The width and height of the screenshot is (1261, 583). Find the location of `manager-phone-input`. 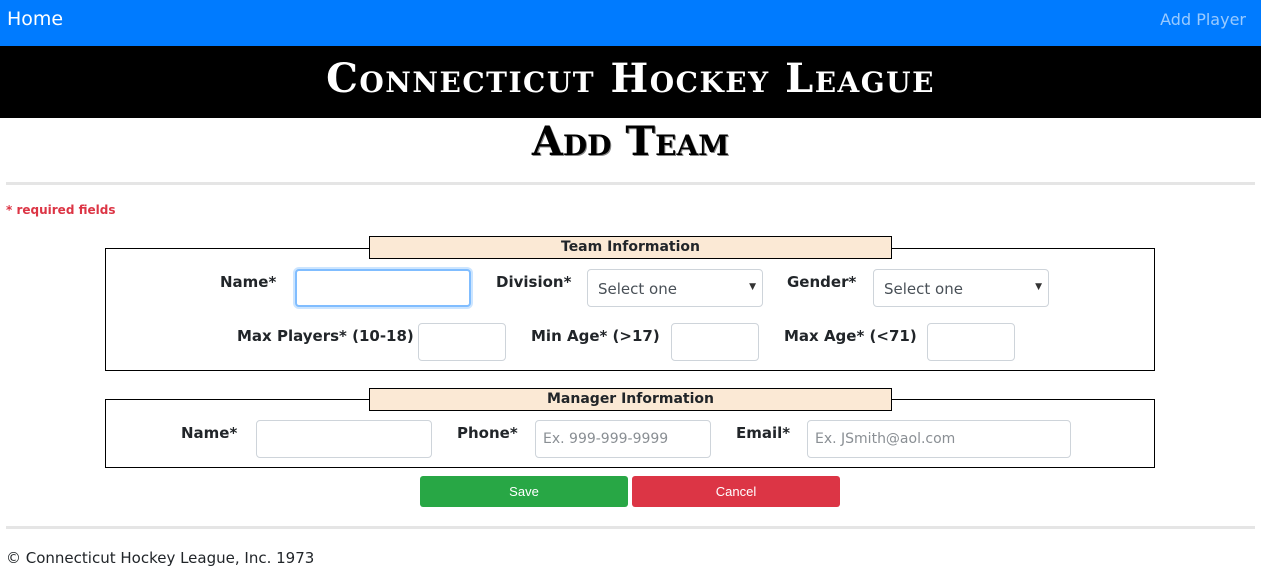

manager-phone-input is located at coordinates (623, 439).